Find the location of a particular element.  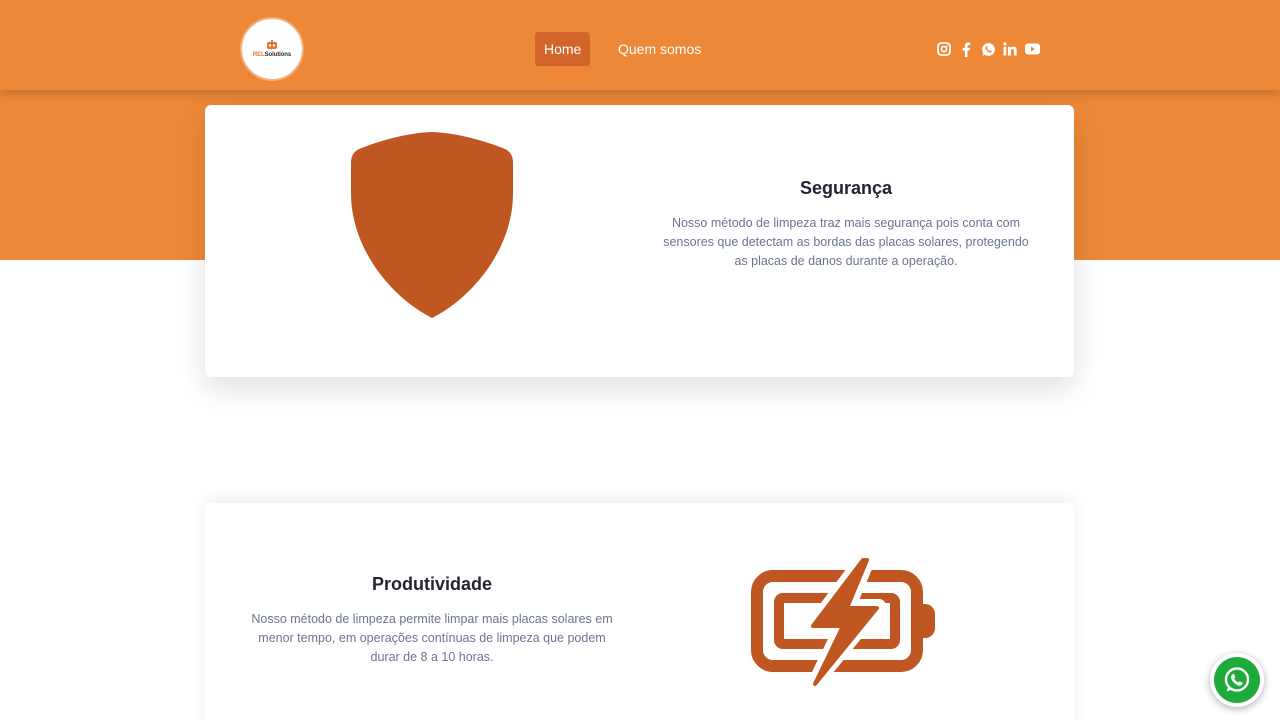

youtube-icon is located at coordinates (1032, 49).